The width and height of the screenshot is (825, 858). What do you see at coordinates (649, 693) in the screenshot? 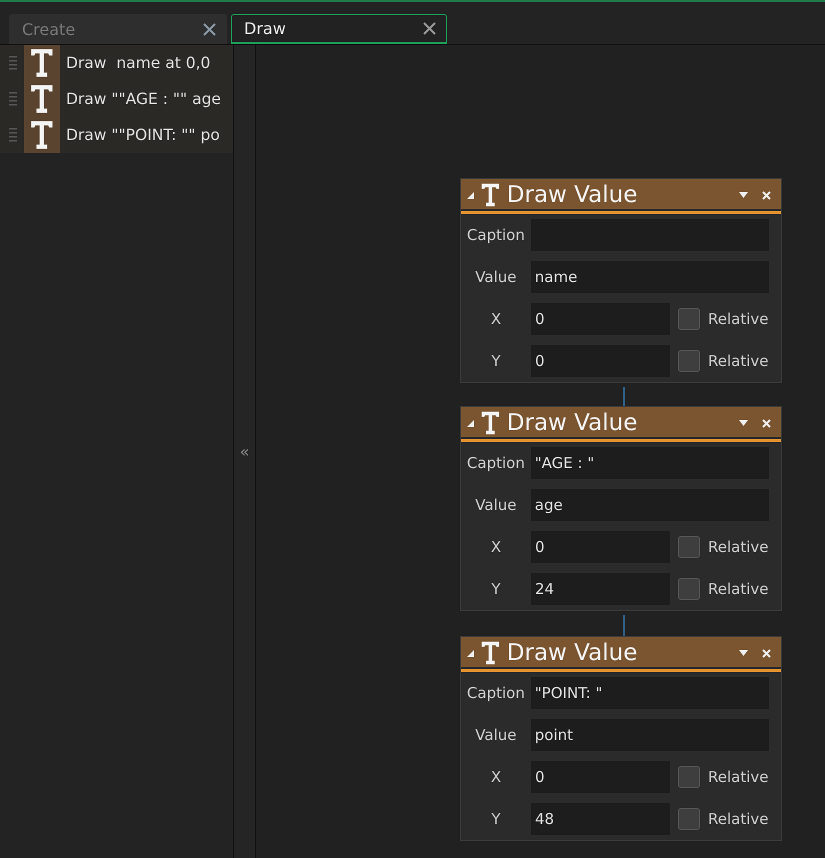
I see `input-field: "POINT: "` at bounding box center [649, 693].